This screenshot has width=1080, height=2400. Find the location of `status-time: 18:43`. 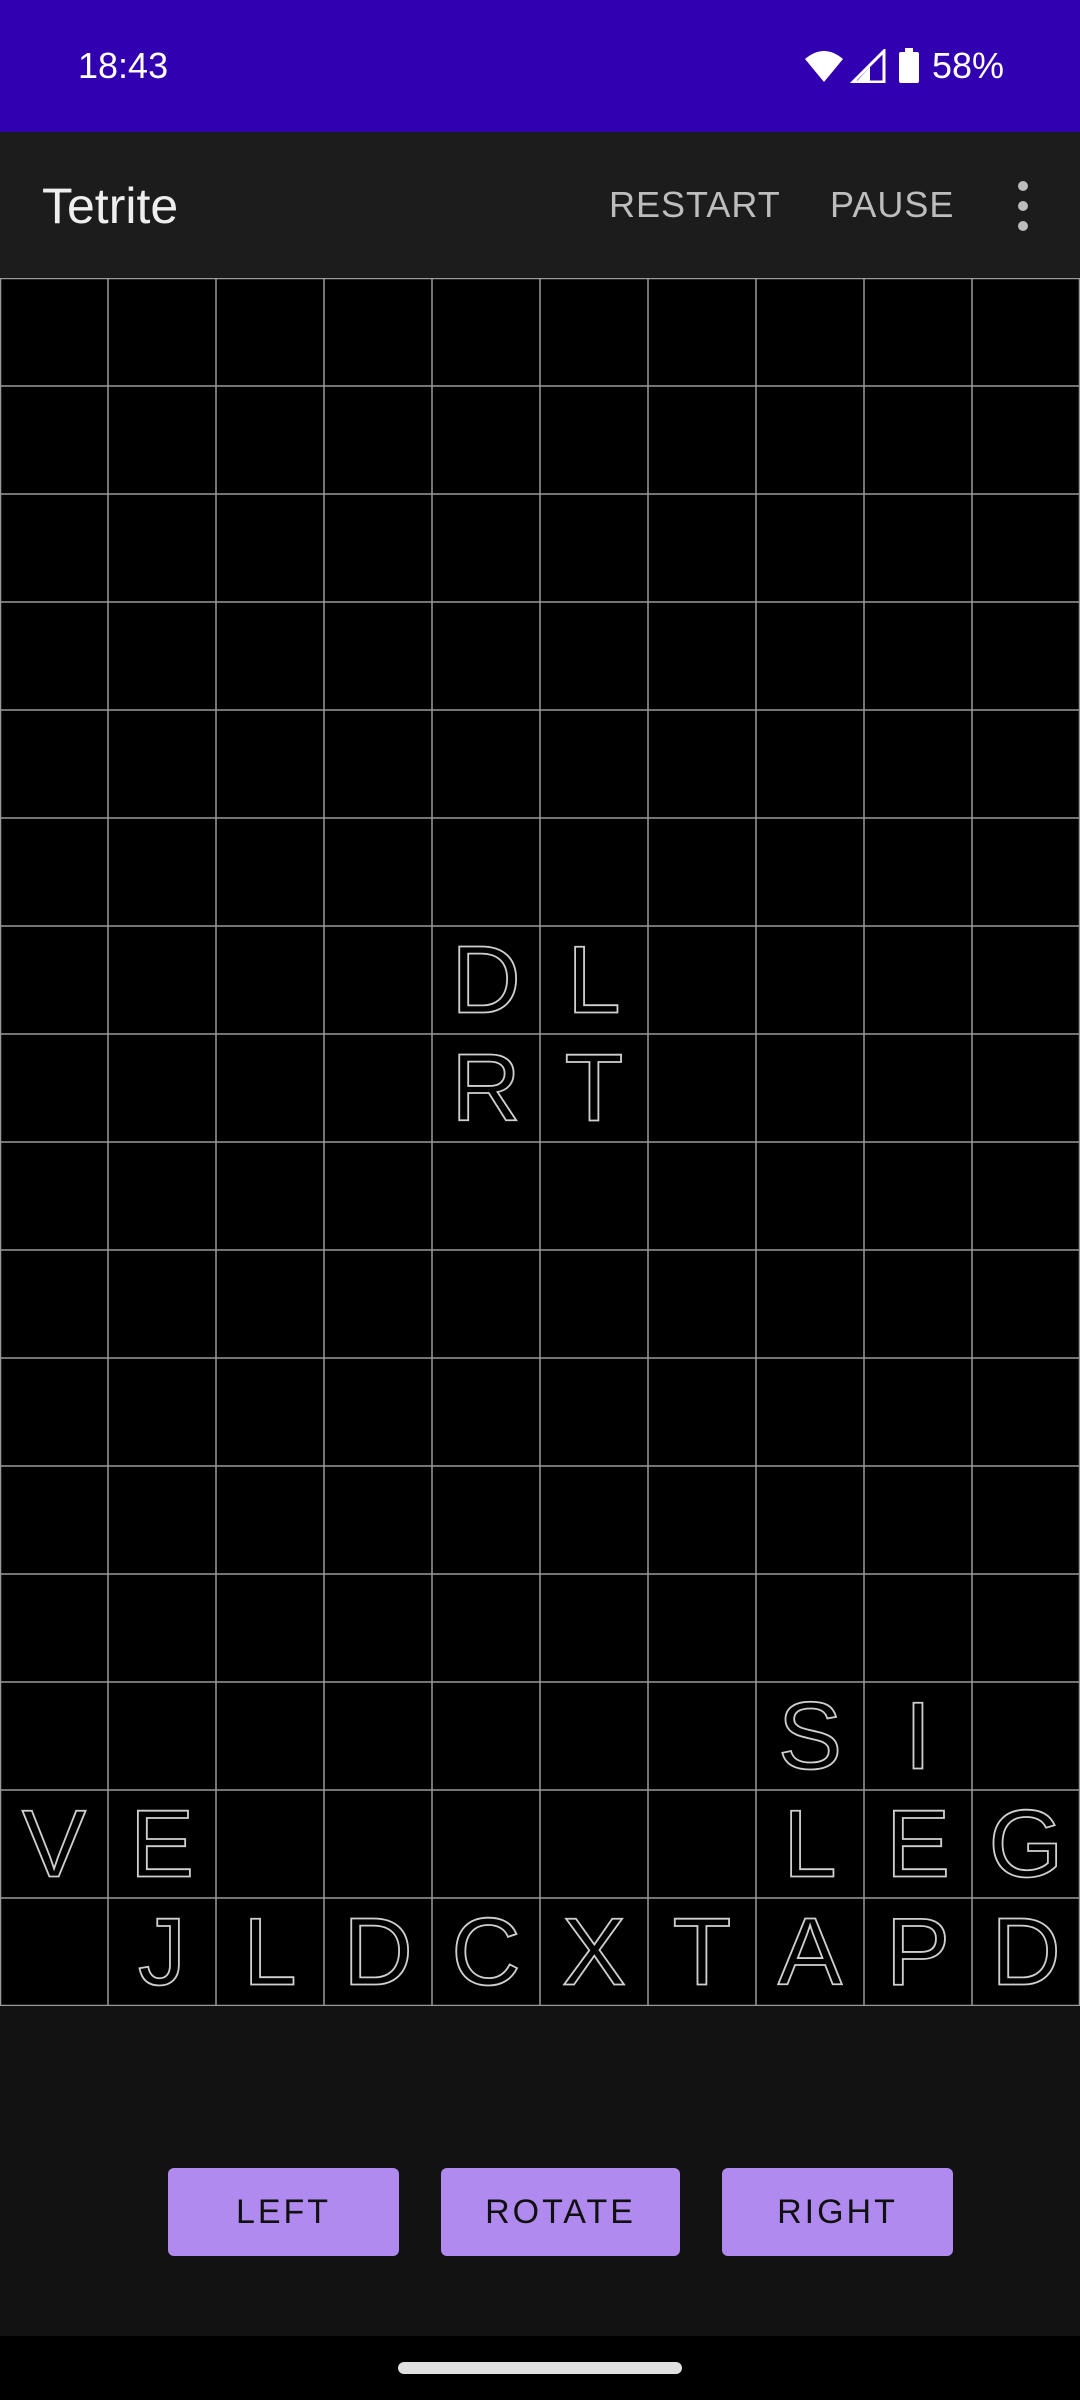

status-time: 18:43 is located at coordinates (123, 65).